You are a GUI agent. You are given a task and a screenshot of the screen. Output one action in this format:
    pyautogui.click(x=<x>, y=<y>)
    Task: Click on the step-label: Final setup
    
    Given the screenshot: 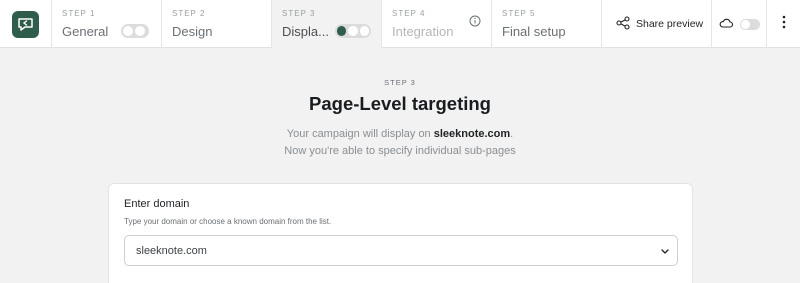 What is the action you would take?
    pyautogui.click(x=534, y=31)
    